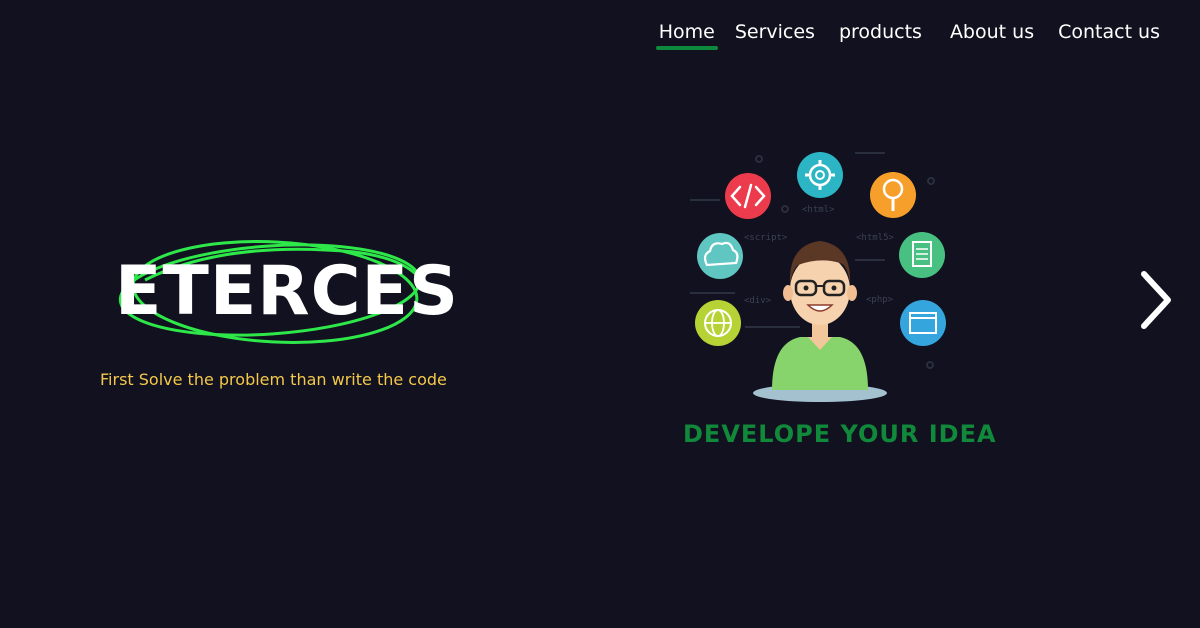  Describe the element at coordinates (758, 301) in the screenshot. I see `code-tag: <div>` at that location.